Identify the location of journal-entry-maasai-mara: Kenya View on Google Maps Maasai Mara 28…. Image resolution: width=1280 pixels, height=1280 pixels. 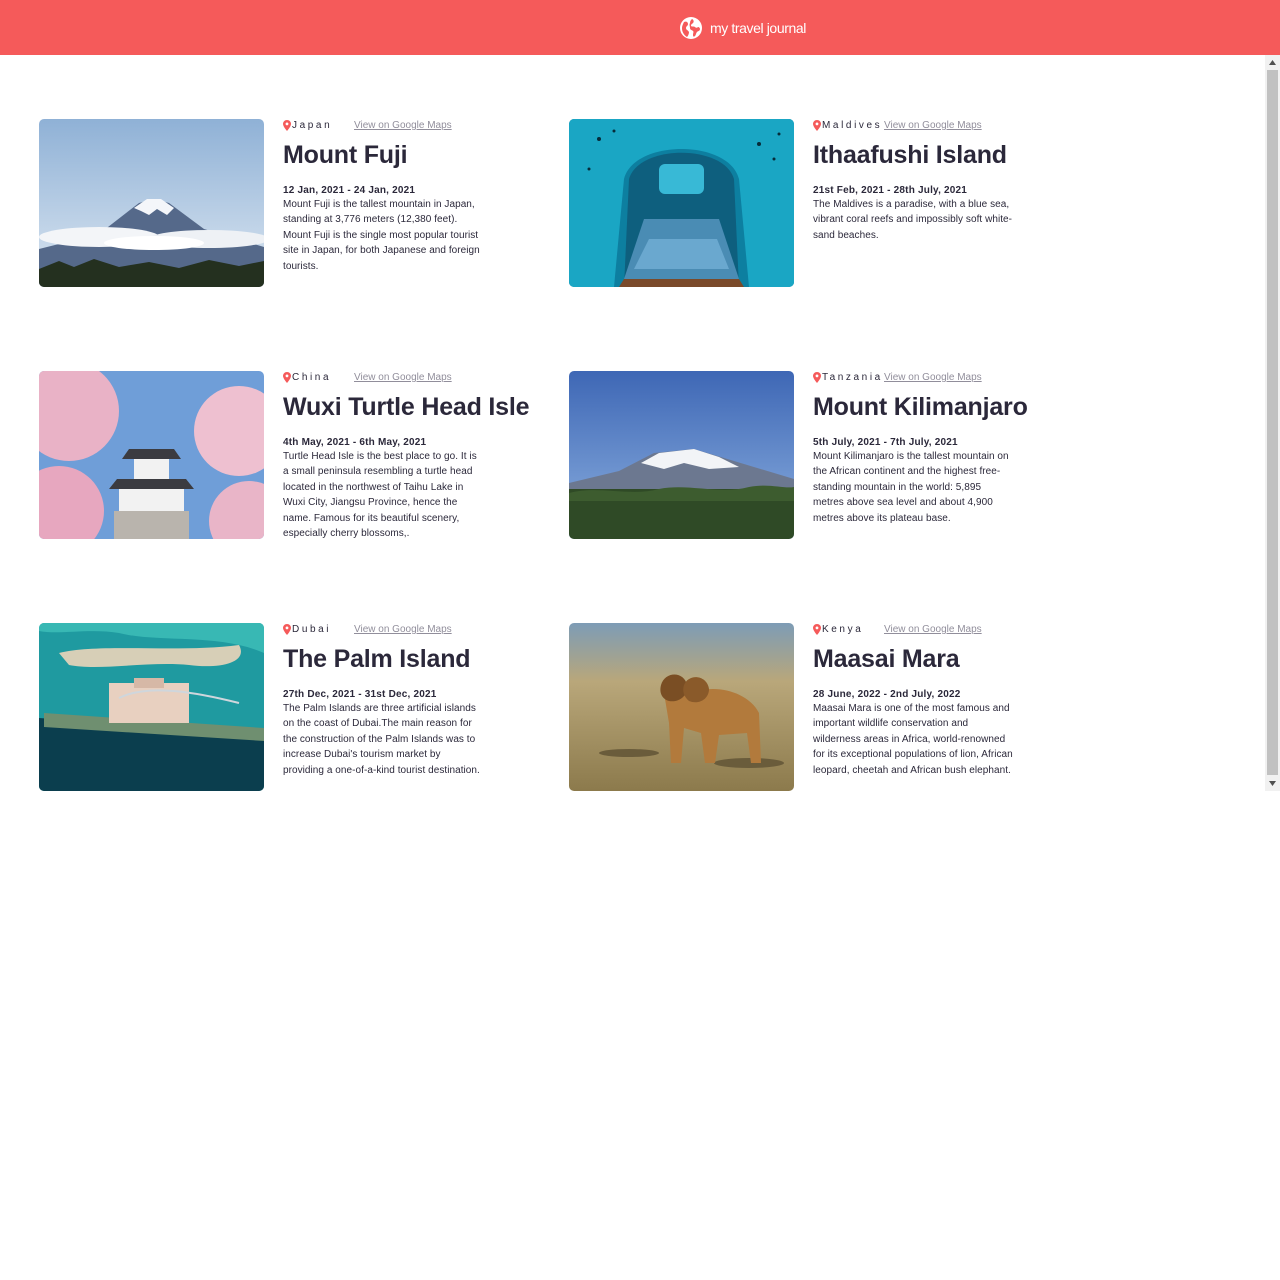
(824, 707).